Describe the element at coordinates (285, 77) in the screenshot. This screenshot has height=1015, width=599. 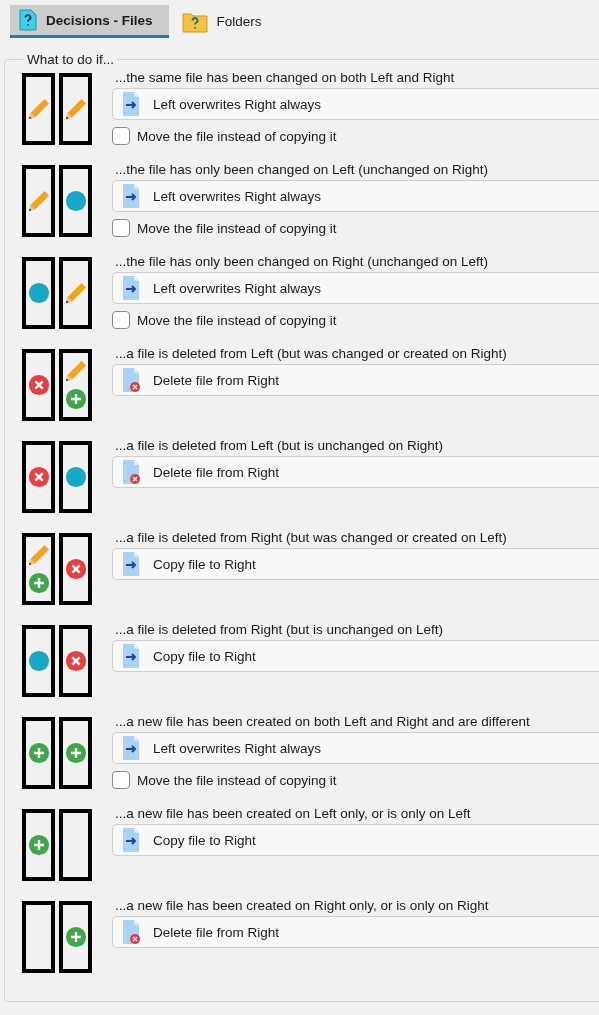
I see `condition-text: ...the same file has been changed on both Left and Right` at that location.